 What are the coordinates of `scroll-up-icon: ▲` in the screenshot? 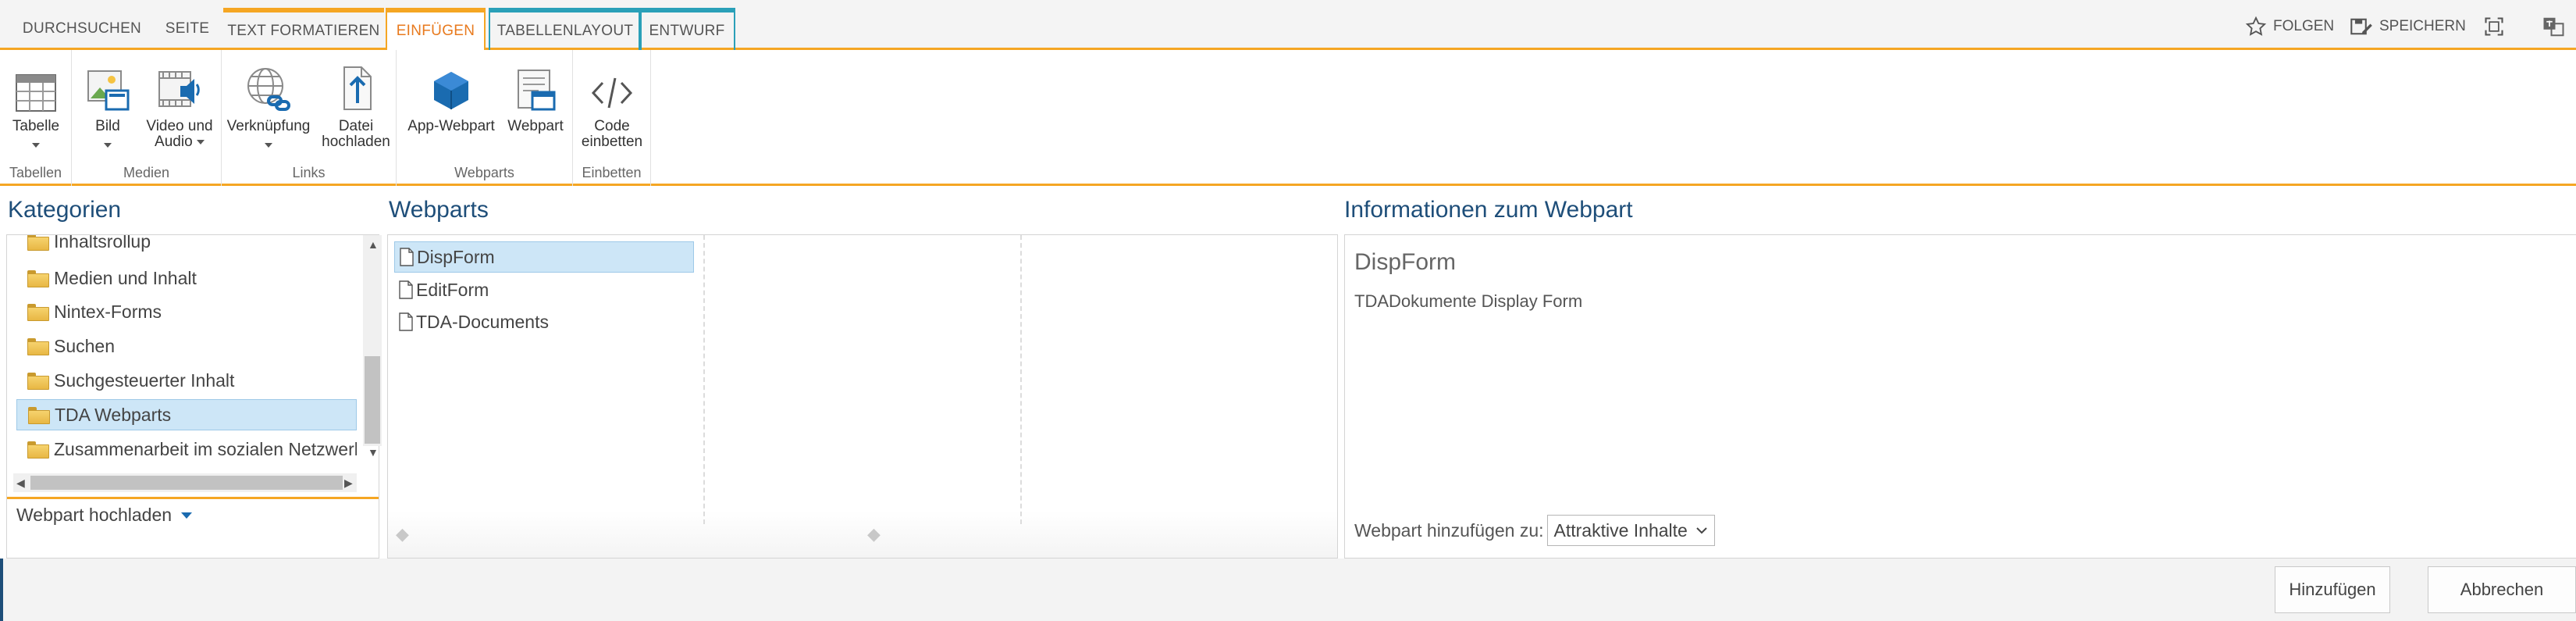 It's located at (373, 244).